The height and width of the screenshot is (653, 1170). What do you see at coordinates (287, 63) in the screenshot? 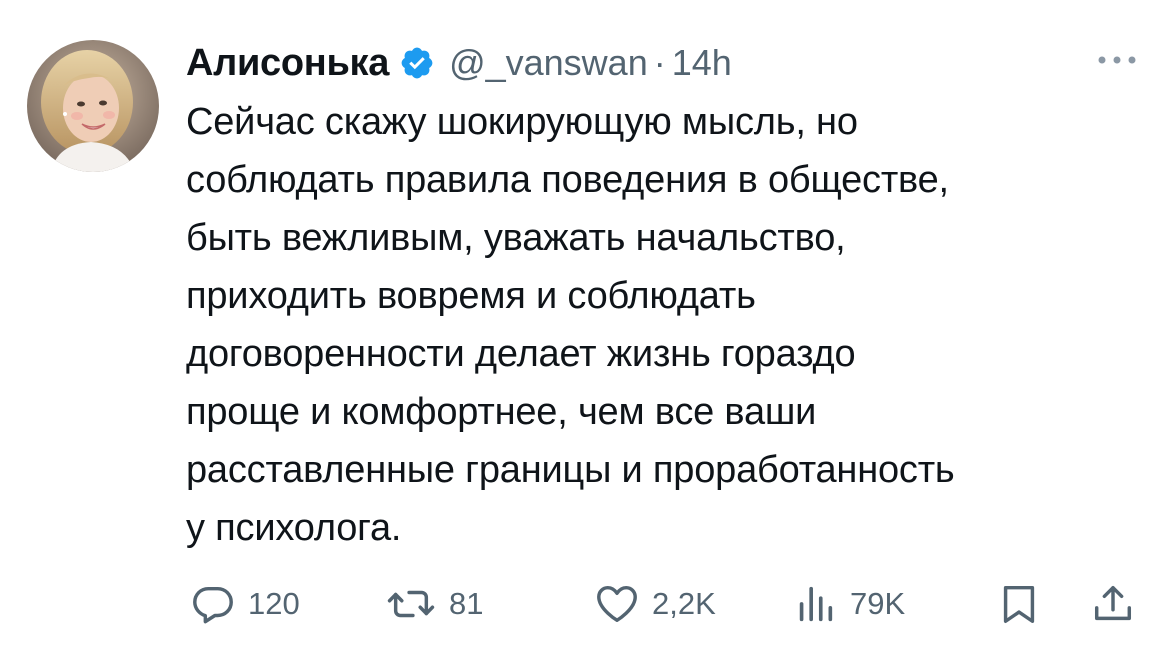
I see `display-name: Алисонька` at bounding box center [287, 63].